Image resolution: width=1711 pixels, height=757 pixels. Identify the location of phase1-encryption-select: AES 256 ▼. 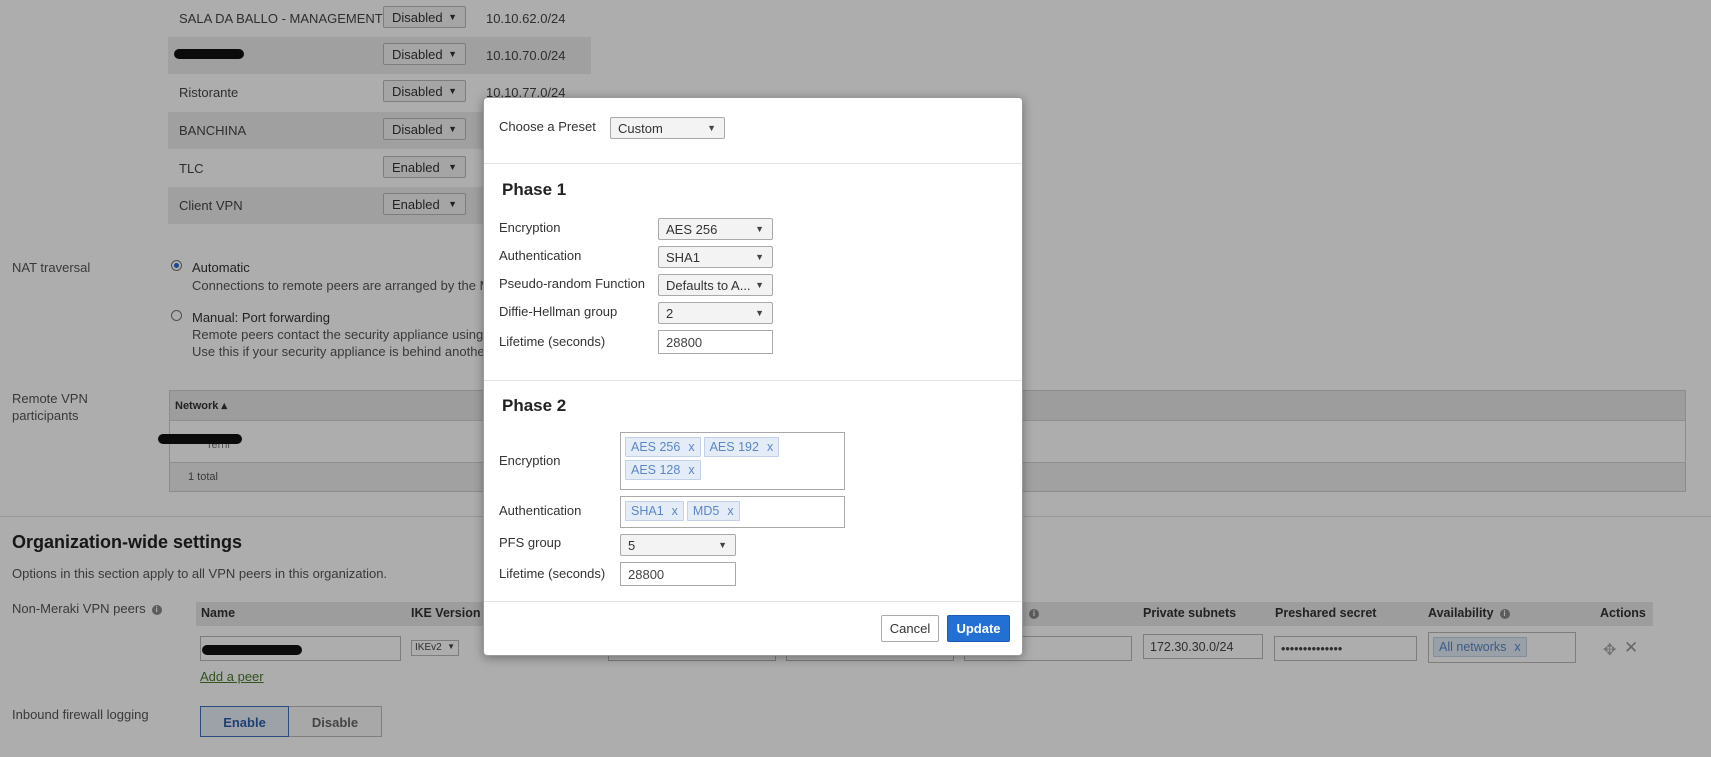
(715, 229).